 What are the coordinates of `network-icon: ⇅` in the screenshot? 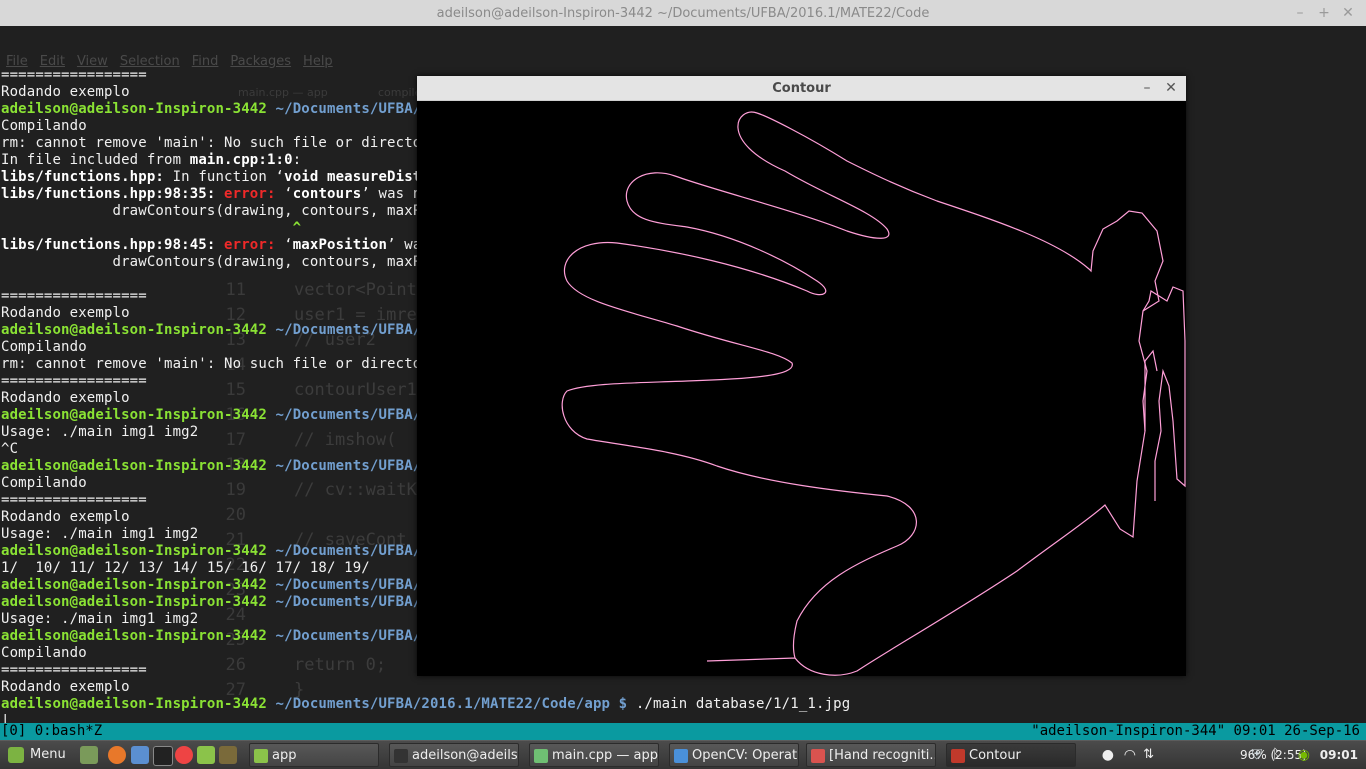 It's located at (1148, 755).